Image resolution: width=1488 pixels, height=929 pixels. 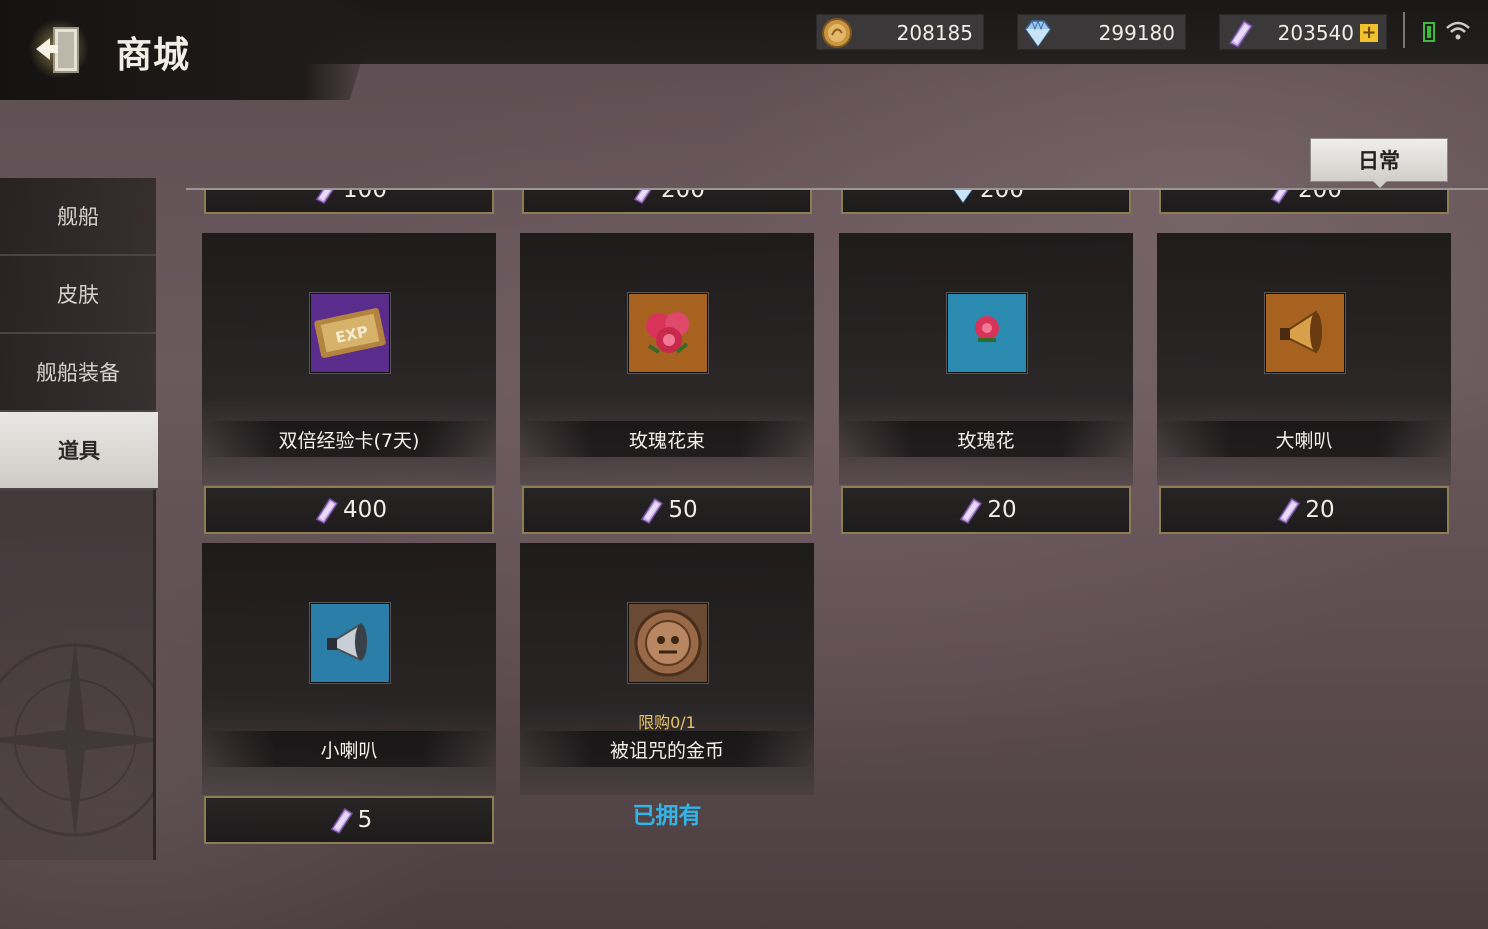 I want to click on item-name: 被诅咒的金币, so click(x=667, y=749).